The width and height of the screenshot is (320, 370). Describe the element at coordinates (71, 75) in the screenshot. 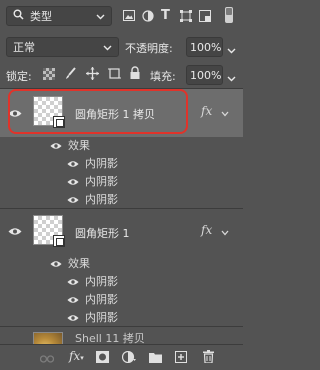

I see `lock-paint-icon` at that location.